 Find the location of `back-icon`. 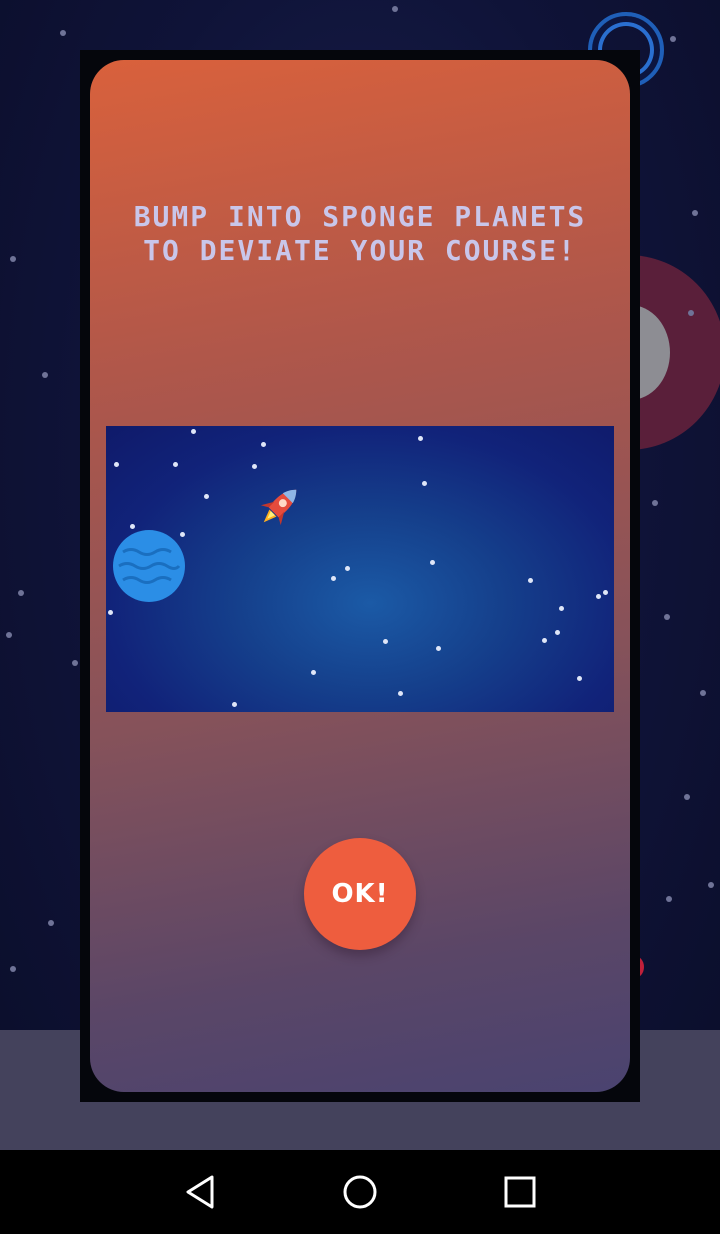

back-icon is located at coordinates (200, 1192).